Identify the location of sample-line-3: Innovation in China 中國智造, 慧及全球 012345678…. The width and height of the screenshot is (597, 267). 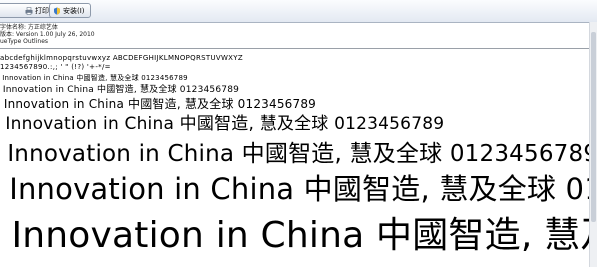
(158, 104).